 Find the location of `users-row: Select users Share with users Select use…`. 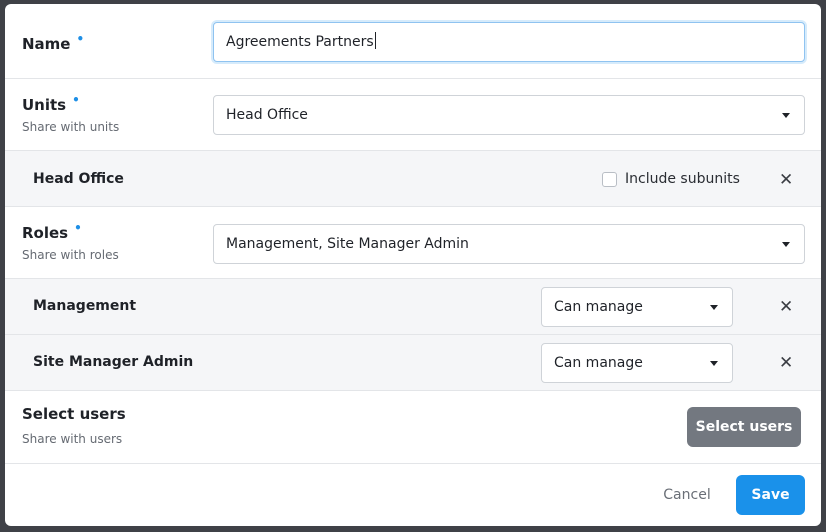

users-row: Select users Share with users Select use… is located at coordinates (413, 427).